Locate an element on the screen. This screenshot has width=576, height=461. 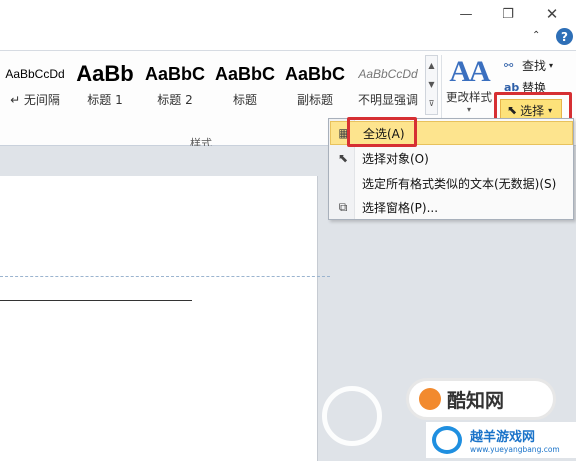
pointer-icon: ⬉ is located at coordinates (343, 158).